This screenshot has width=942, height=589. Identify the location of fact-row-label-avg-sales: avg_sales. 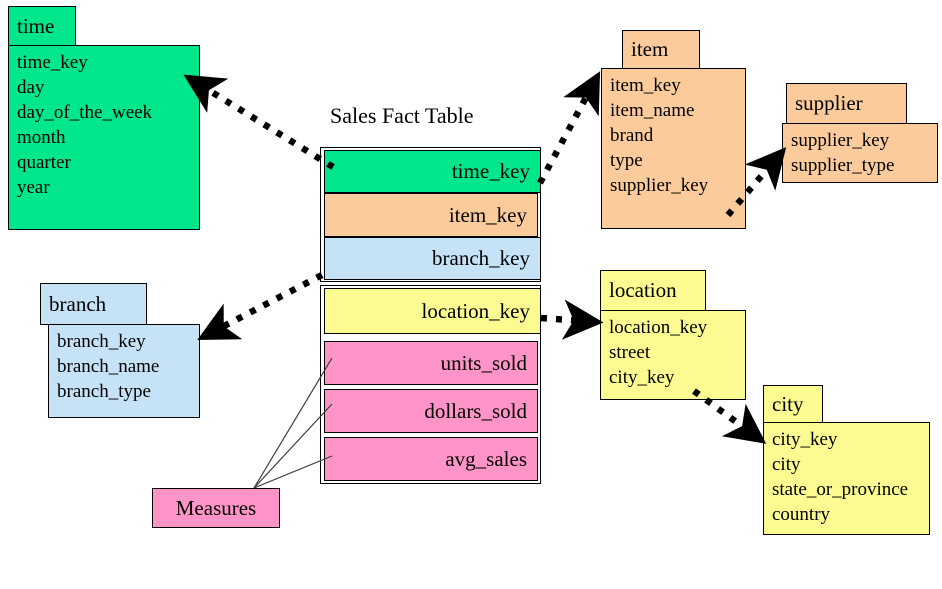
(486, 458).